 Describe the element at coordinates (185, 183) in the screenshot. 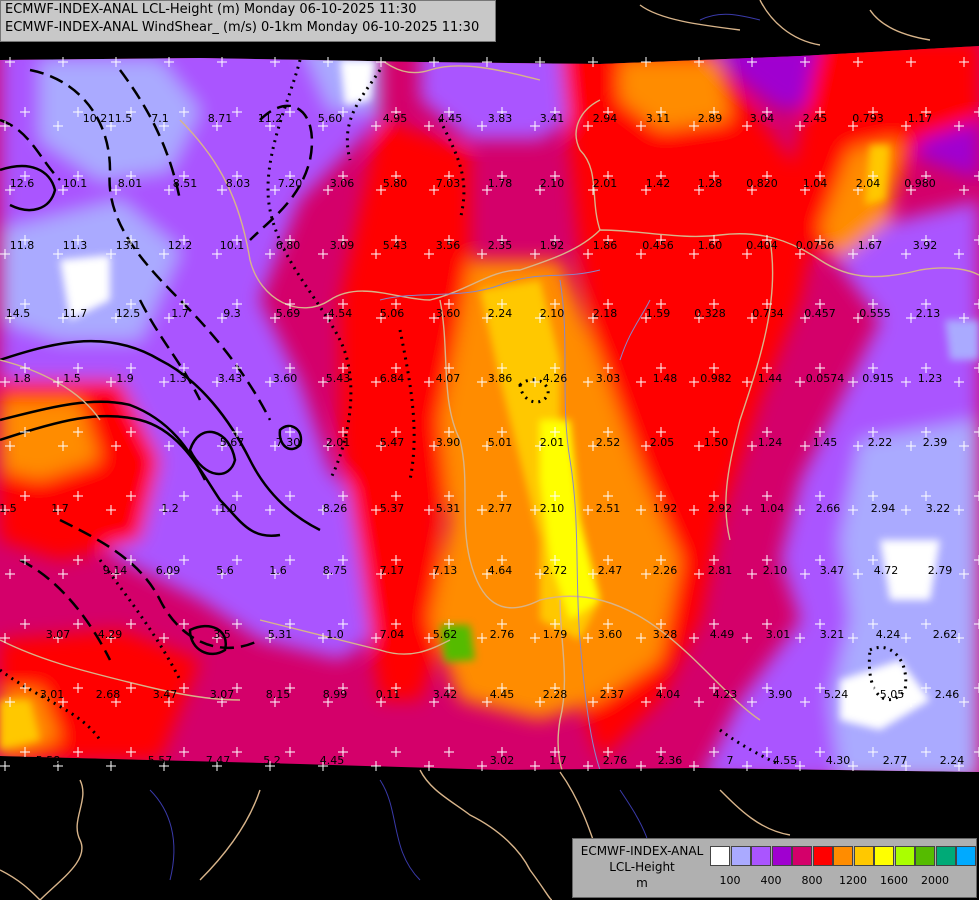

I see `shear-value-label: 8.51` at that location.